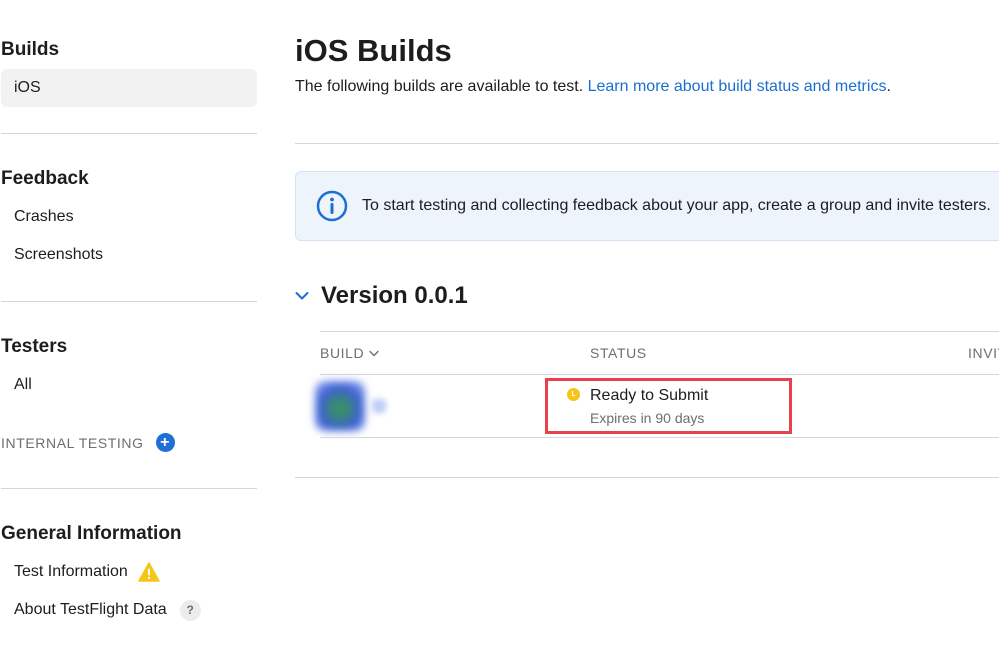  Describe the element at coordinates (190, 610) in the screenshot. I see `help-icon: ?` at that location.